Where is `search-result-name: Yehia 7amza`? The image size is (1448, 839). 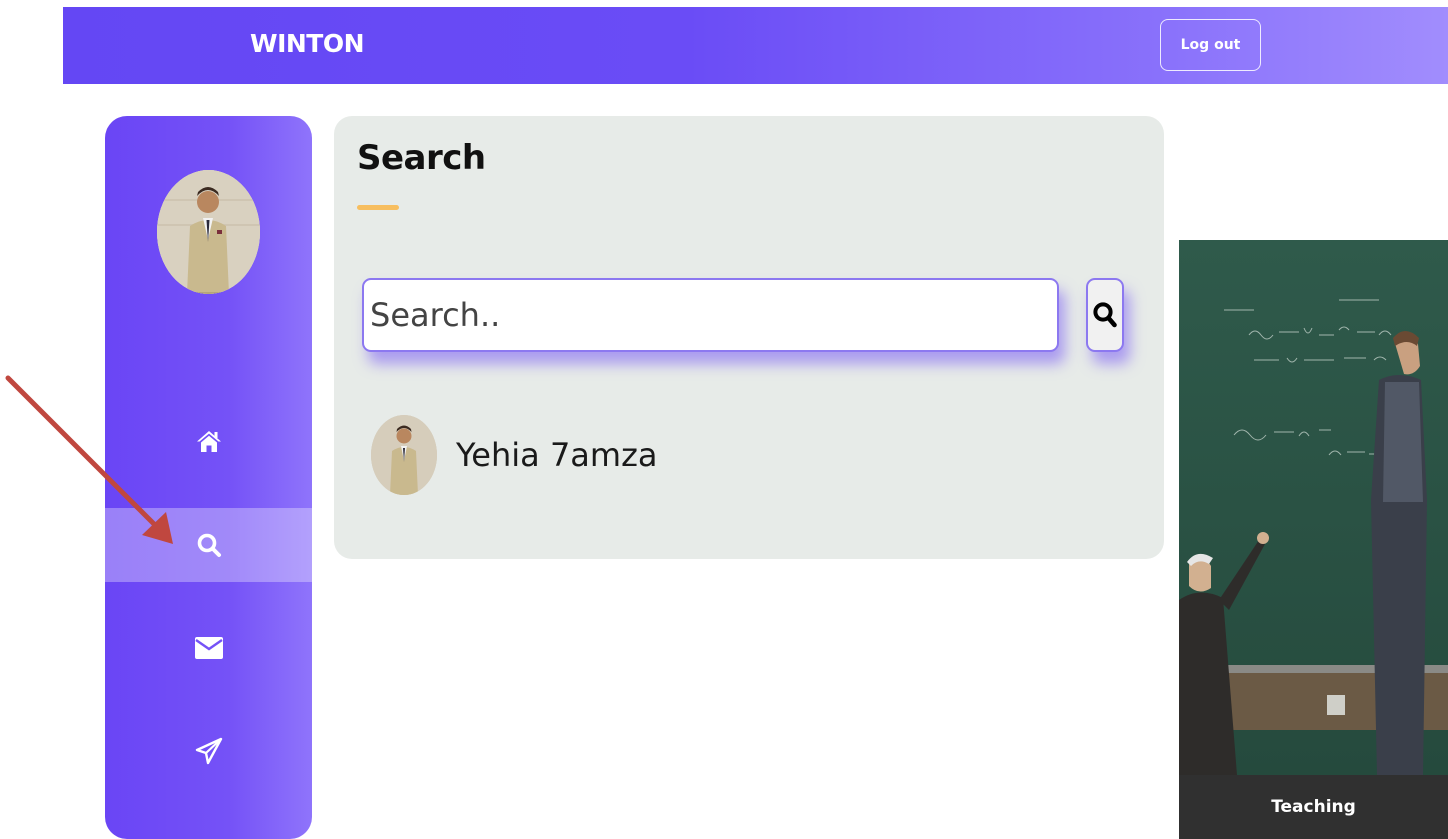 search-result-name: Yehia 7amza is located at coordinates (557, 455).